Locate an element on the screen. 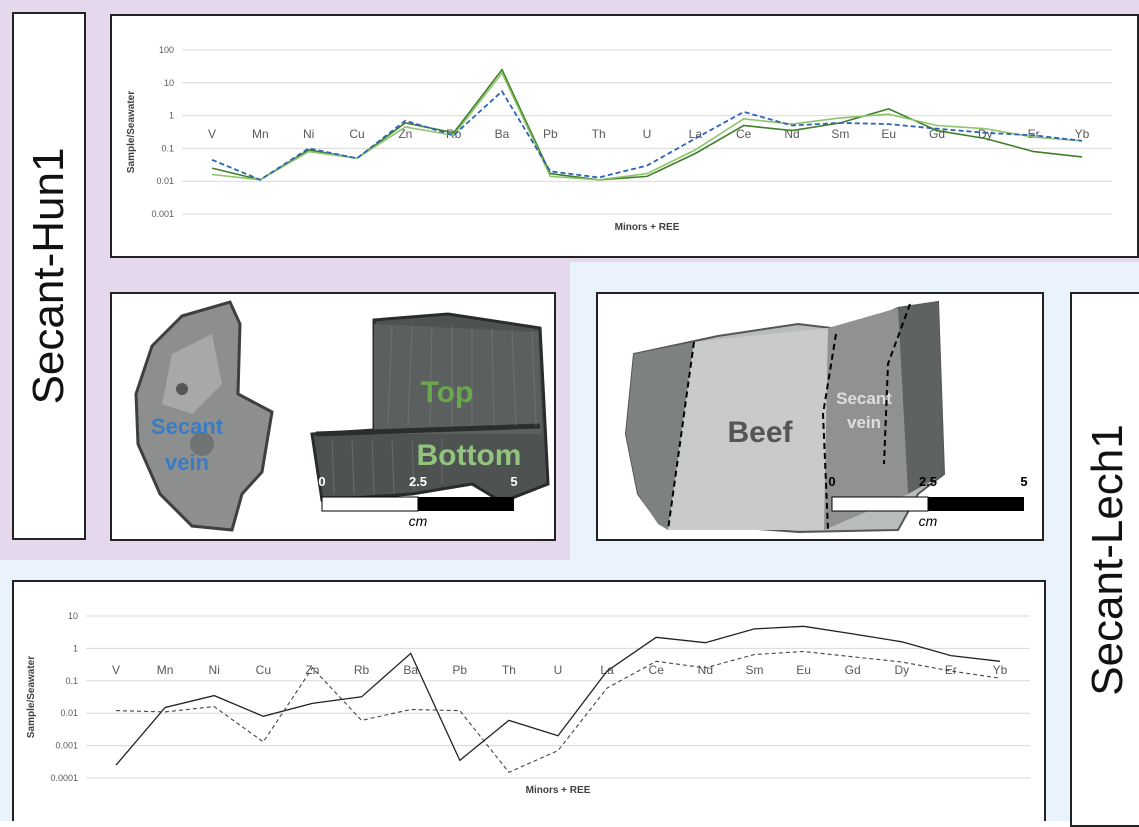 Image resolution: width=1139 pixels, height=827 pixels. x-category-label: Gd is located at coordinates (853, 670).